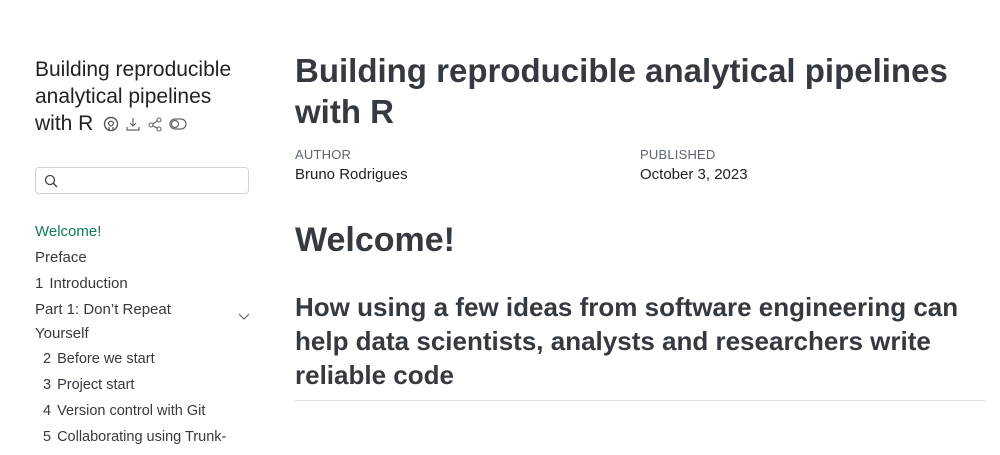  Describe the element at coordinates (145, 124) in the screenshot. I see `title-tools` at that location.